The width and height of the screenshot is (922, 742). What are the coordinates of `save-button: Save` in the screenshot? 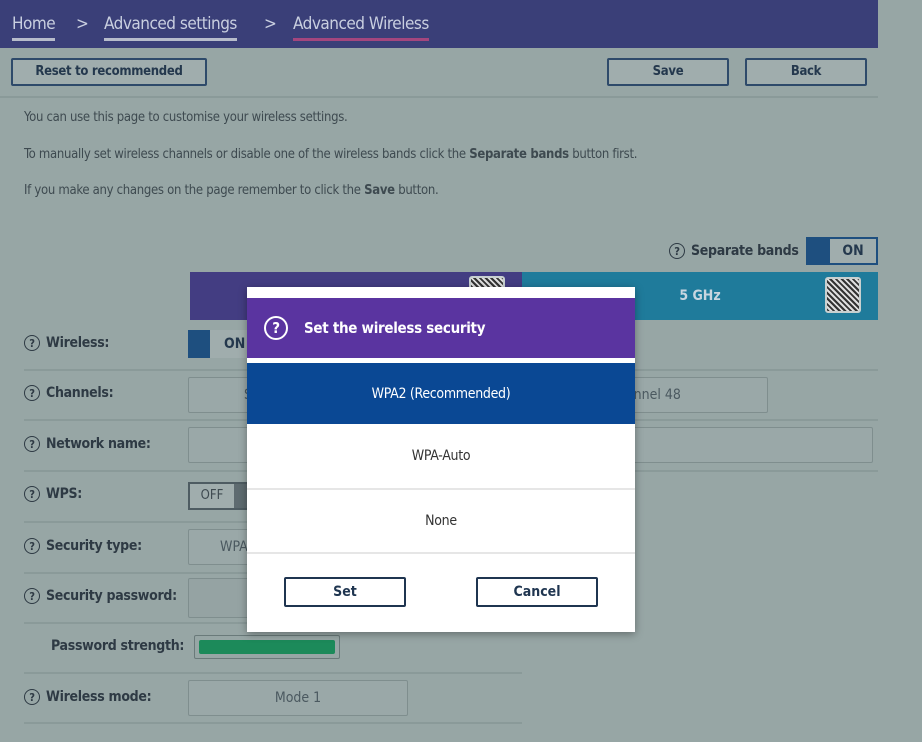 It's located at (668, 72).